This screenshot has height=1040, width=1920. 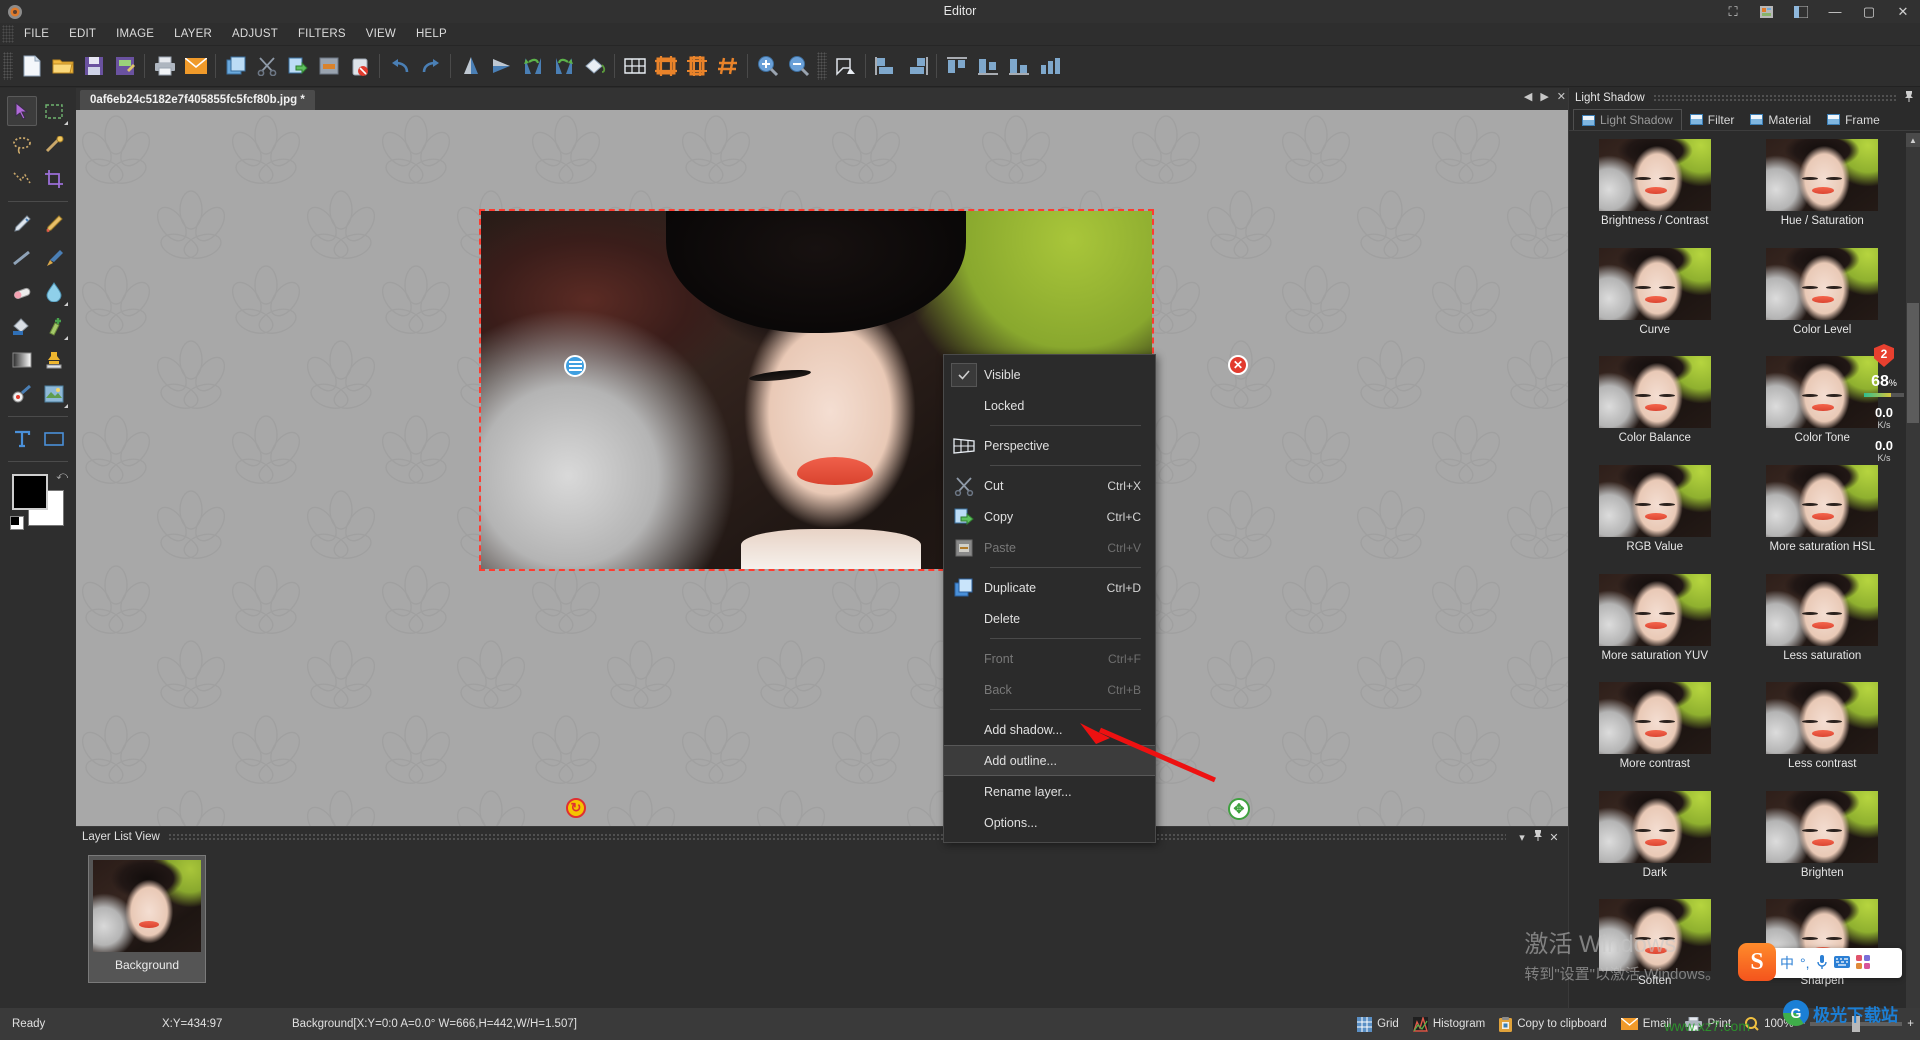 I want to click on effect-item: Curve, so click(x=1655, y=302).